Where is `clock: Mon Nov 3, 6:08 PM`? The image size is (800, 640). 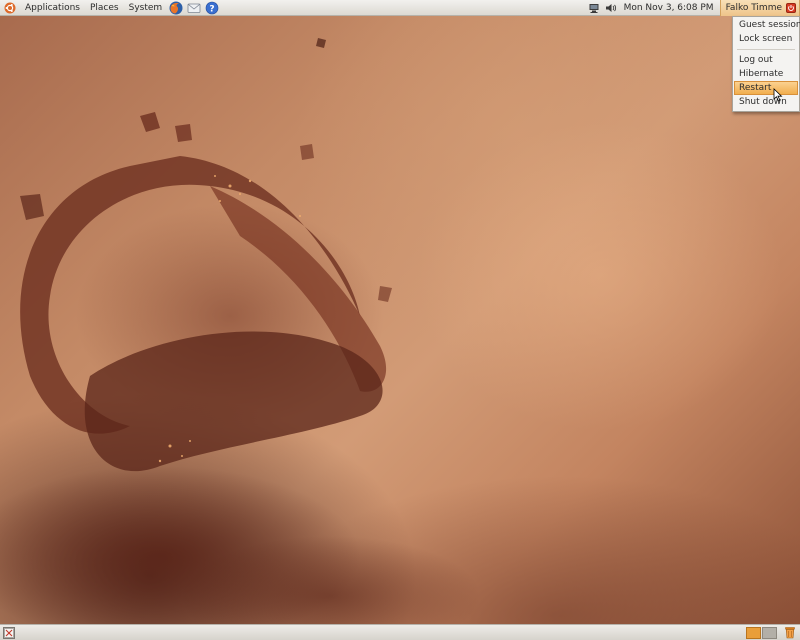
clock: Mon Nov 3, 6:08 PM is located at coordinates (670, 8).